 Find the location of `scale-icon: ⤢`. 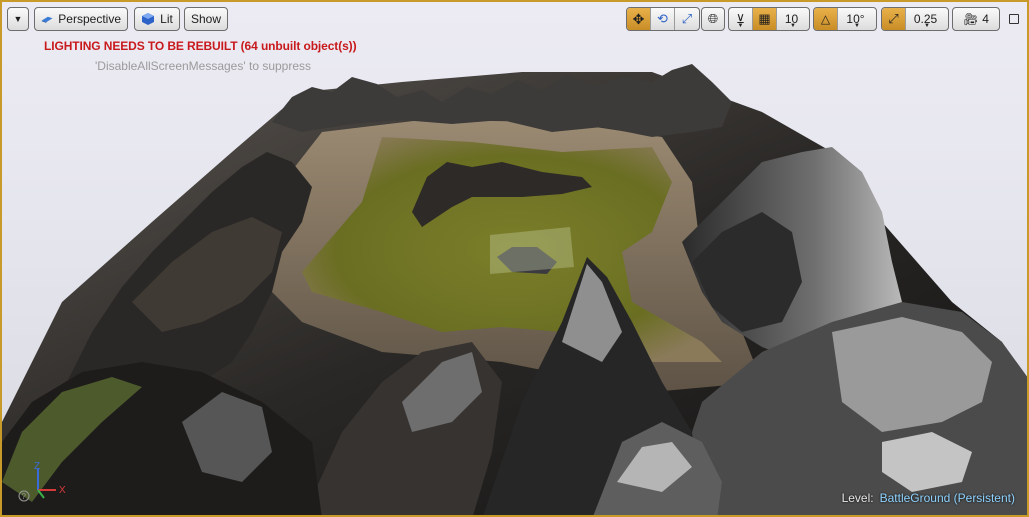

scale-icon: ⤢ is located at coordinates (687, 18).